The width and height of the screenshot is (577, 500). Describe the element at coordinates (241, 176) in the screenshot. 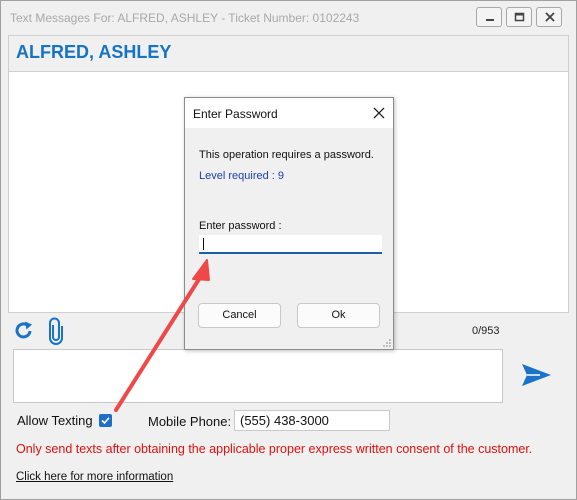

I see `level-required: Level required : 9` at that location.